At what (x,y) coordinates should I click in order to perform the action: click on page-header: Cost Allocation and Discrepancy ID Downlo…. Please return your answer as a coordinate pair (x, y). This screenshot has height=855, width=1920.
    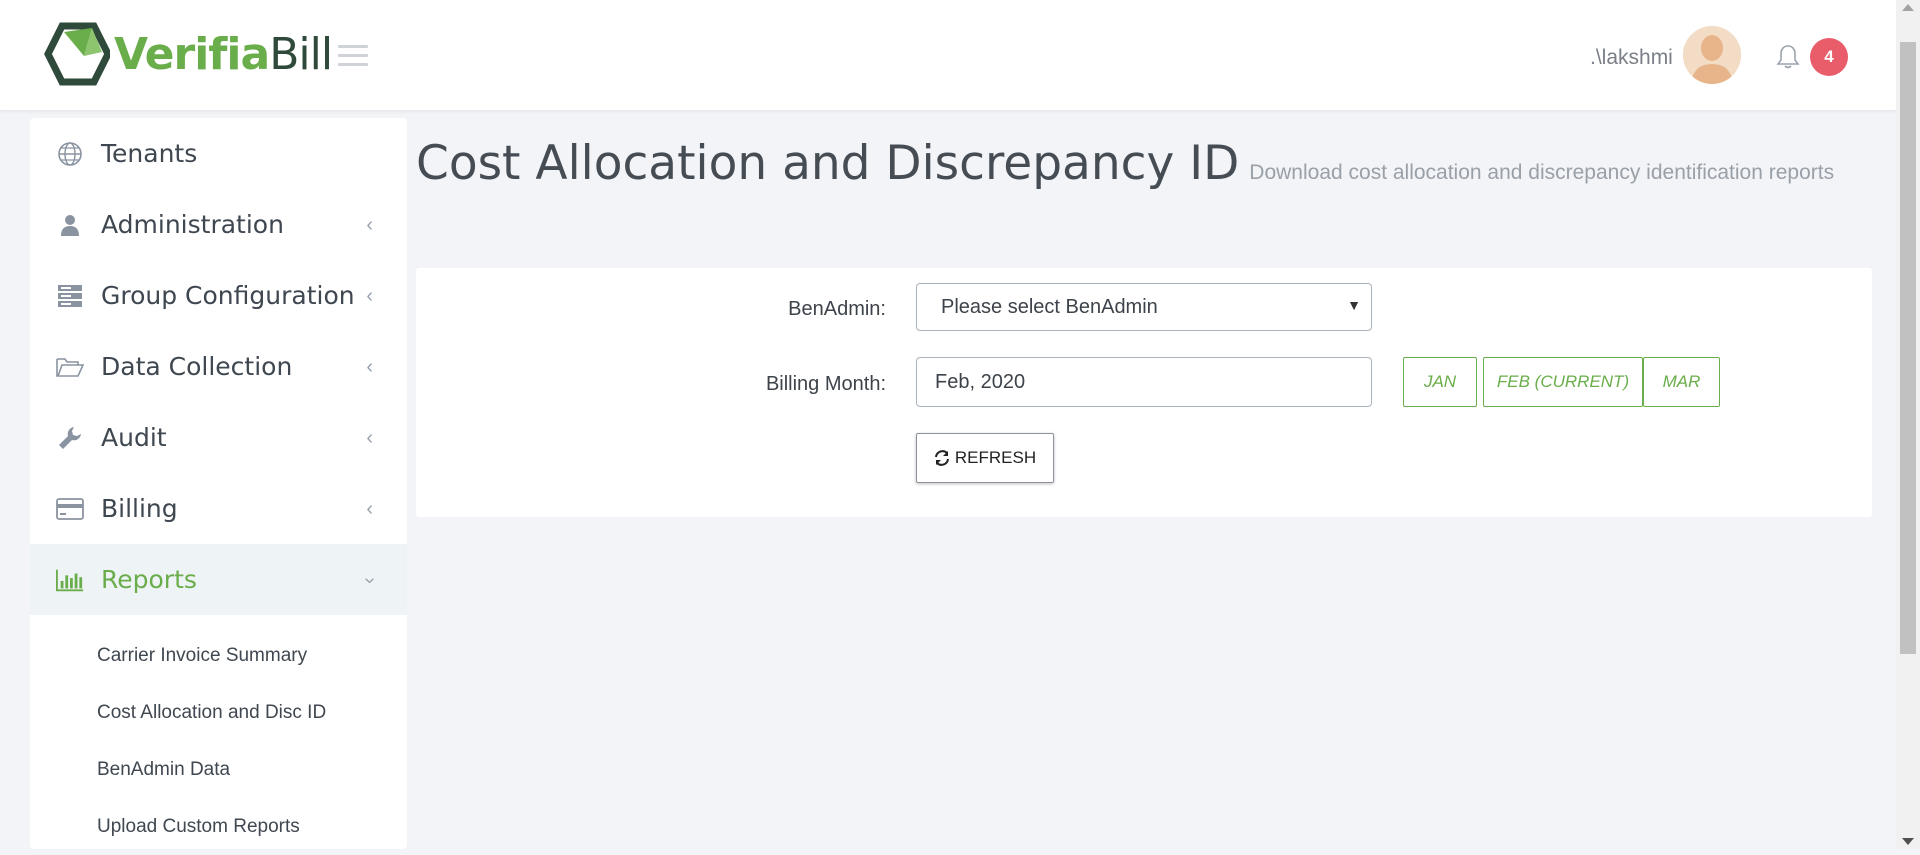
    Looking at the image, I should click on (1136, 169).